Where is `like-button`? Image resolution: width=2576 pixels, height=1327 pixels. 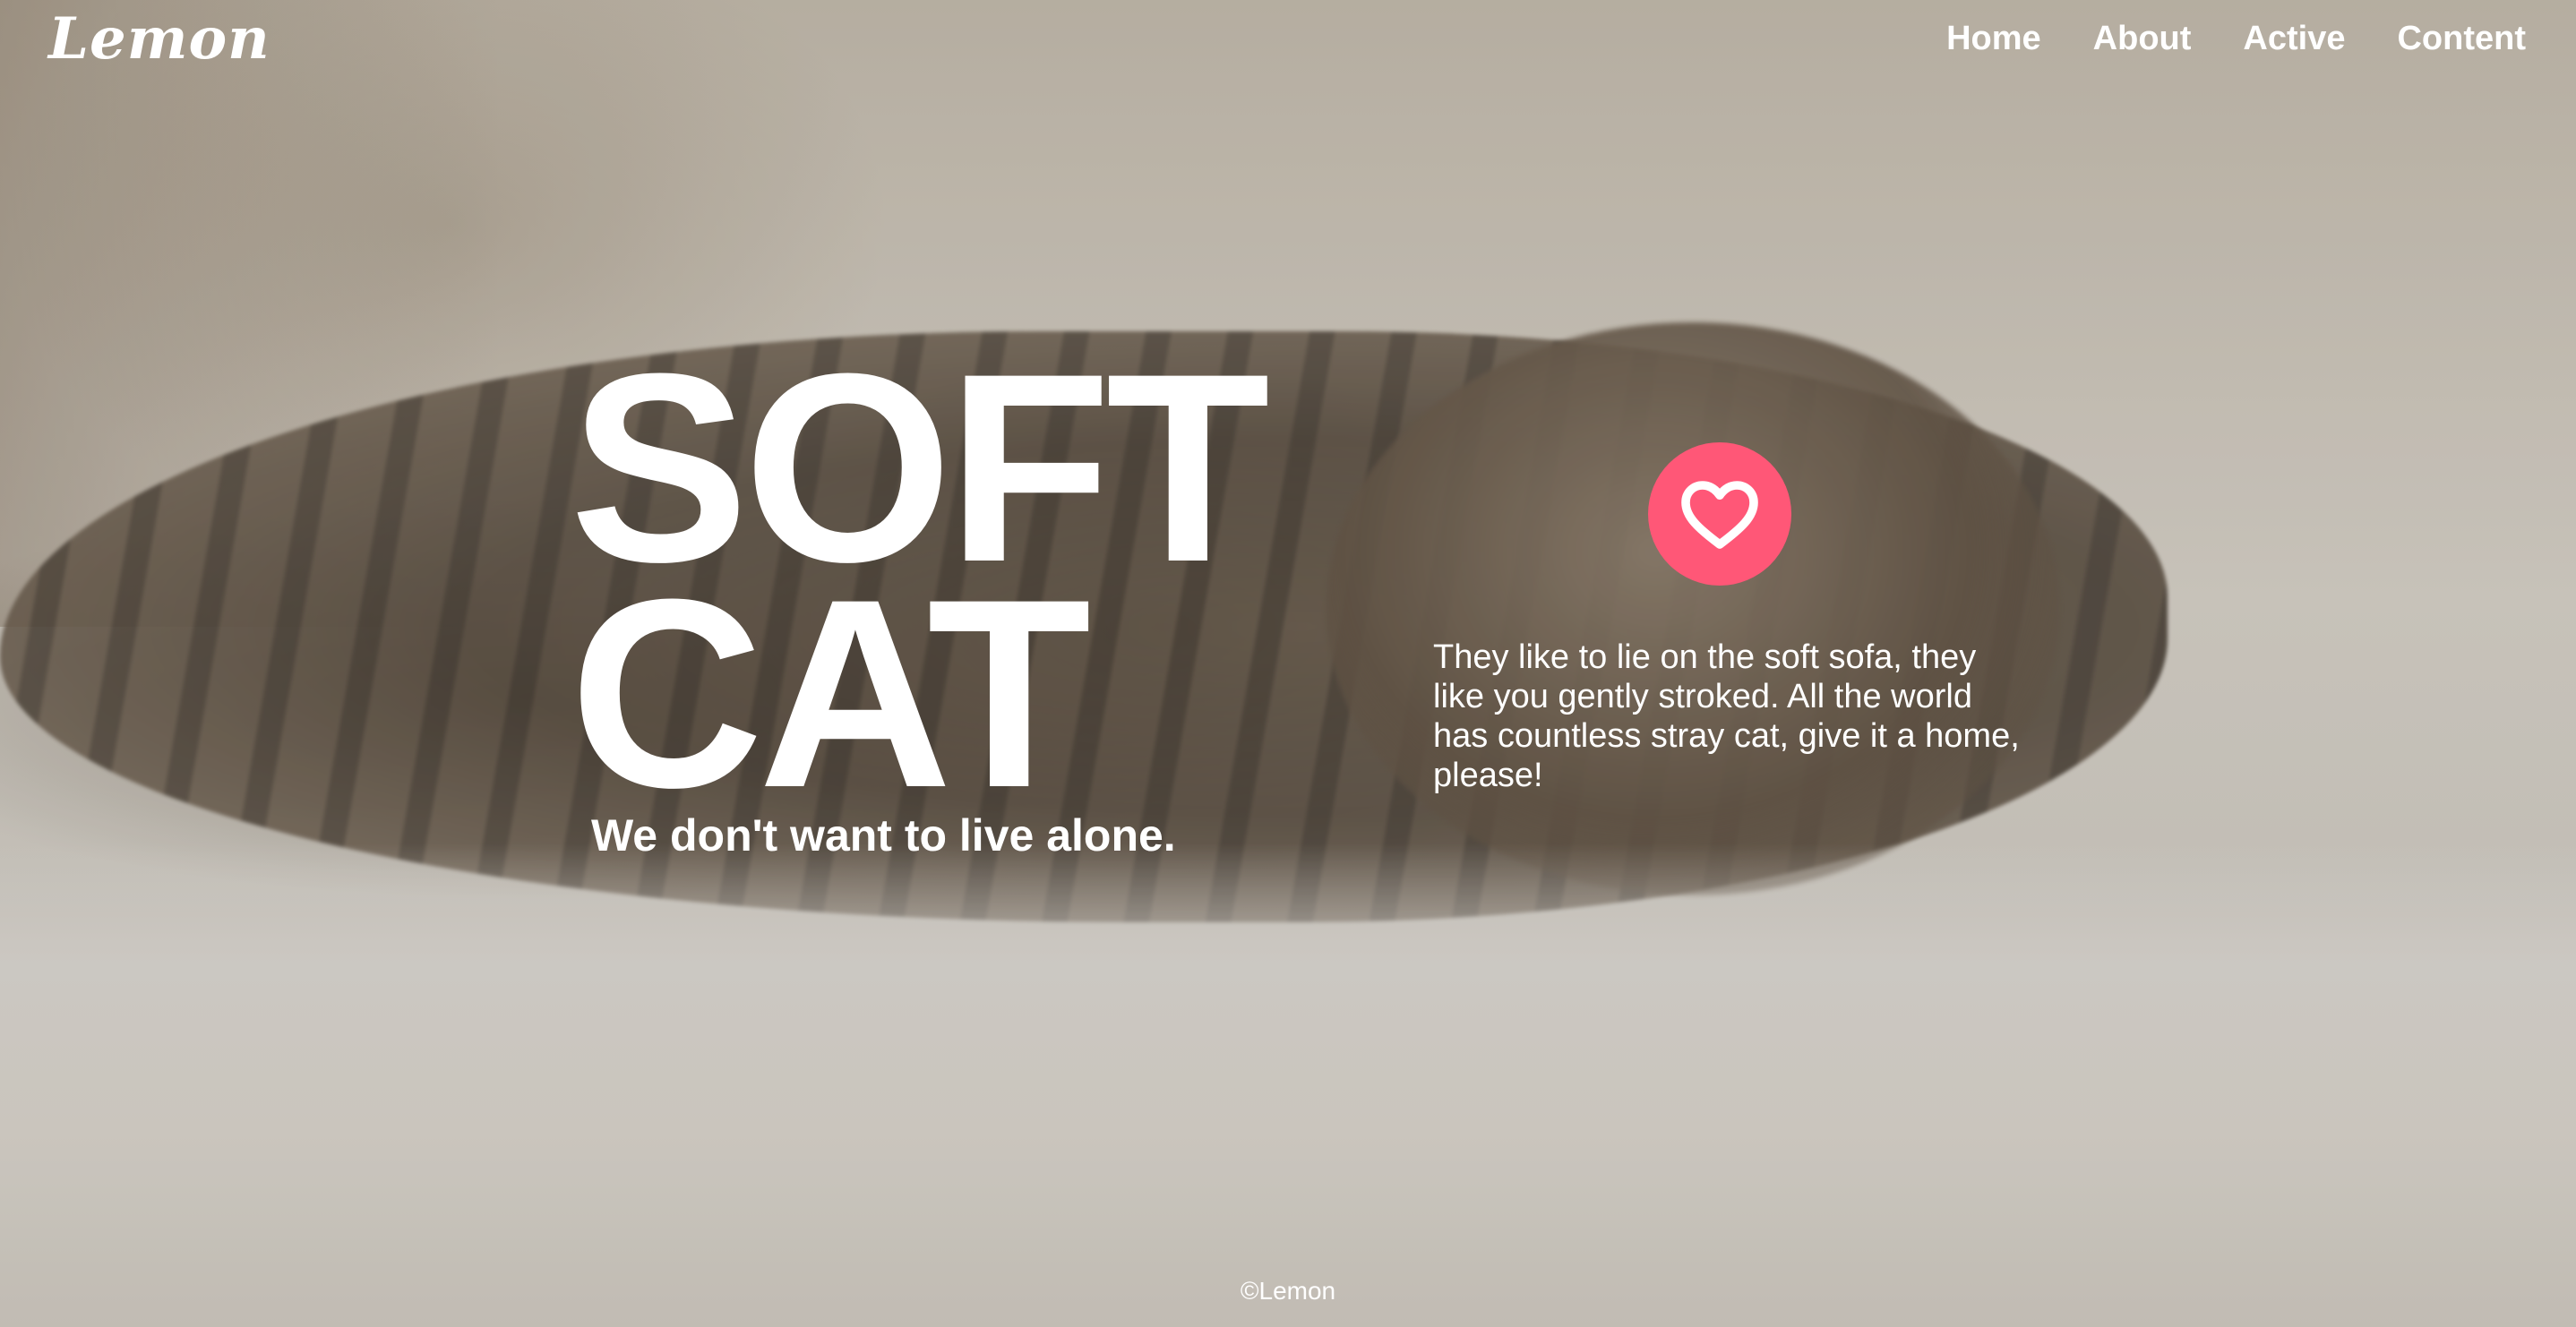
like-button is located at coordinates (1719, 514).